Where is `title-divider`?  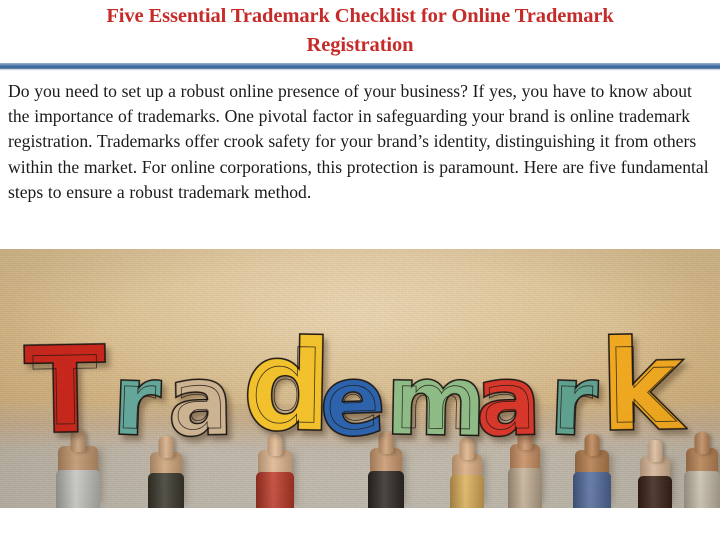 title-divider is located at coordinates (360, 67).